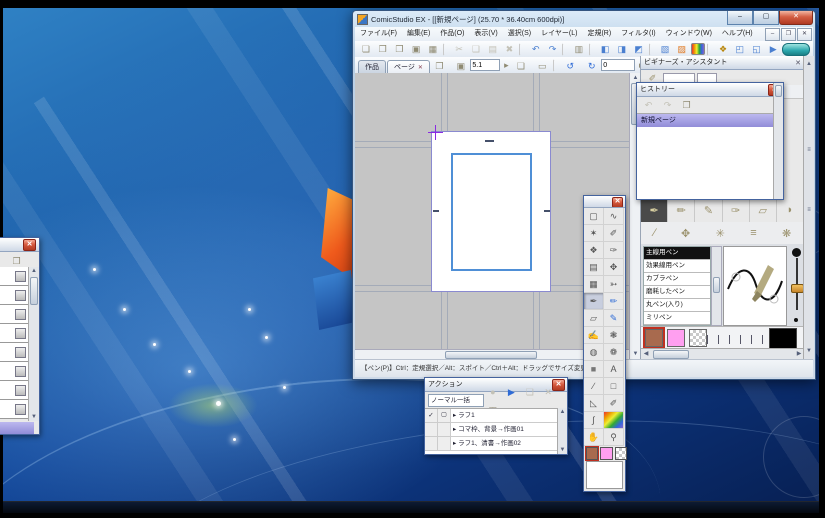 This screenshot has width=825, height=518. I want to click on close-page-tab-icon: ✕, so click(420, 68).